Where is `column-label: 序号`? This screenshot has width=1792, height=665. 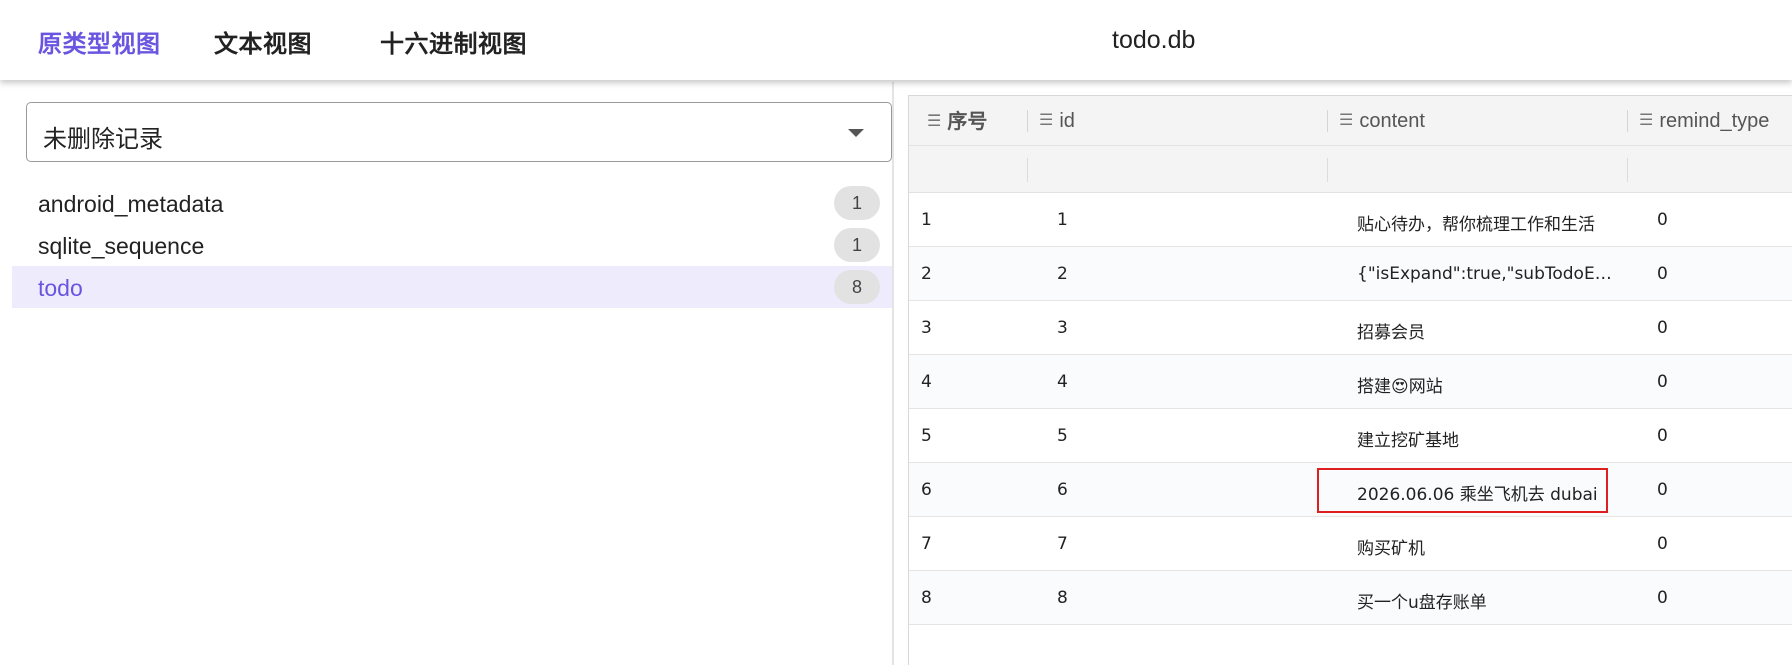 column-label: 序号 is located at coordinates (967, 121).